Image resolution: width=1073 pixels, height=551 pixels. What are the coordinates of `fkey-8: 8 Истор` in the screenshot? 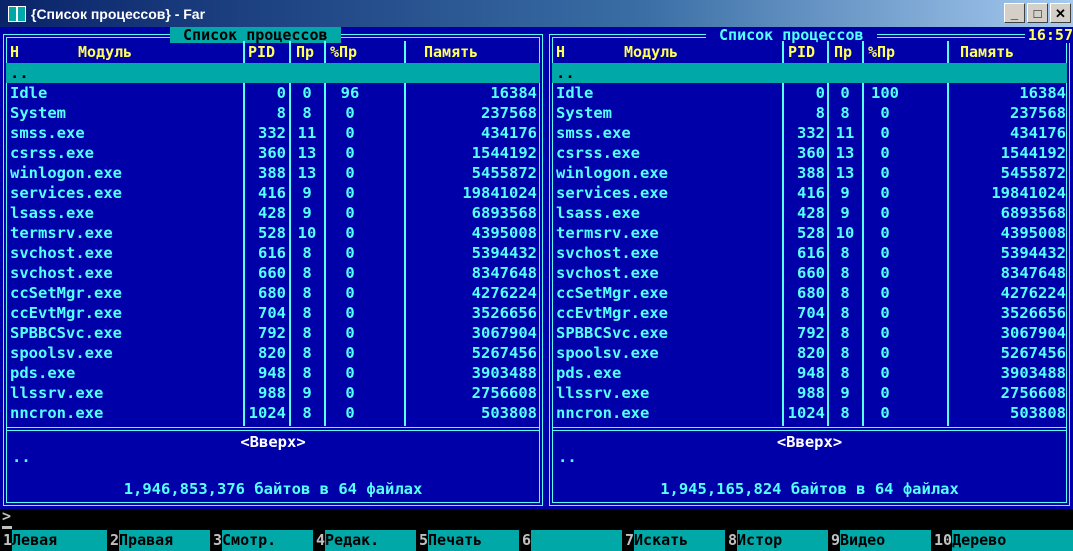 It's located at (776, 540).